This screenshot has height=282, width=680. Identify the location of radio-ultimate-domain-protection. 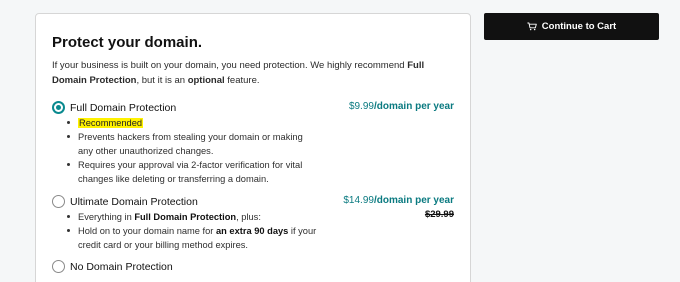
(58, 201).